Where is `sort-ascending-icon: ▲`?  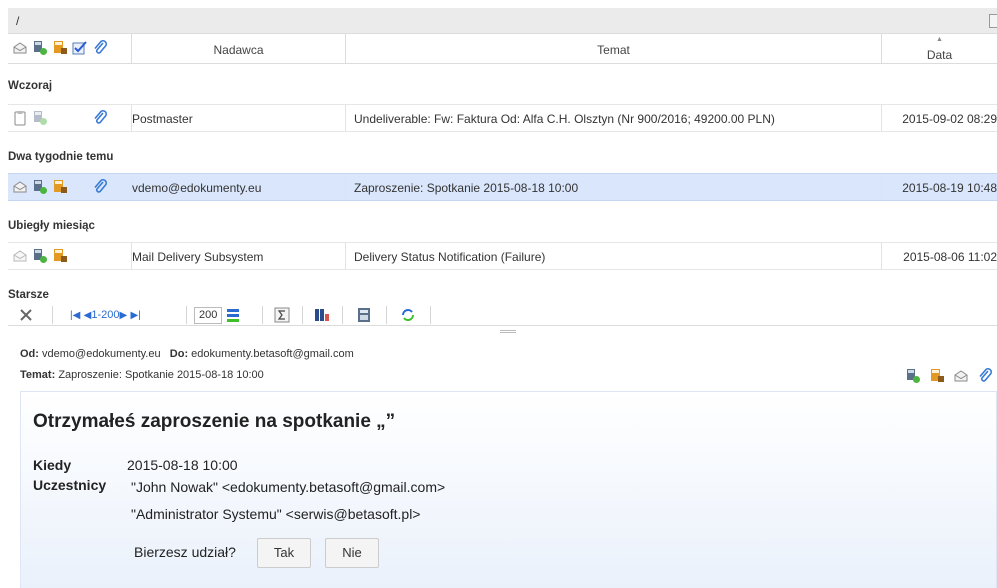
sort-ascending-icon: ▲ is located at coordinates (939, 39).